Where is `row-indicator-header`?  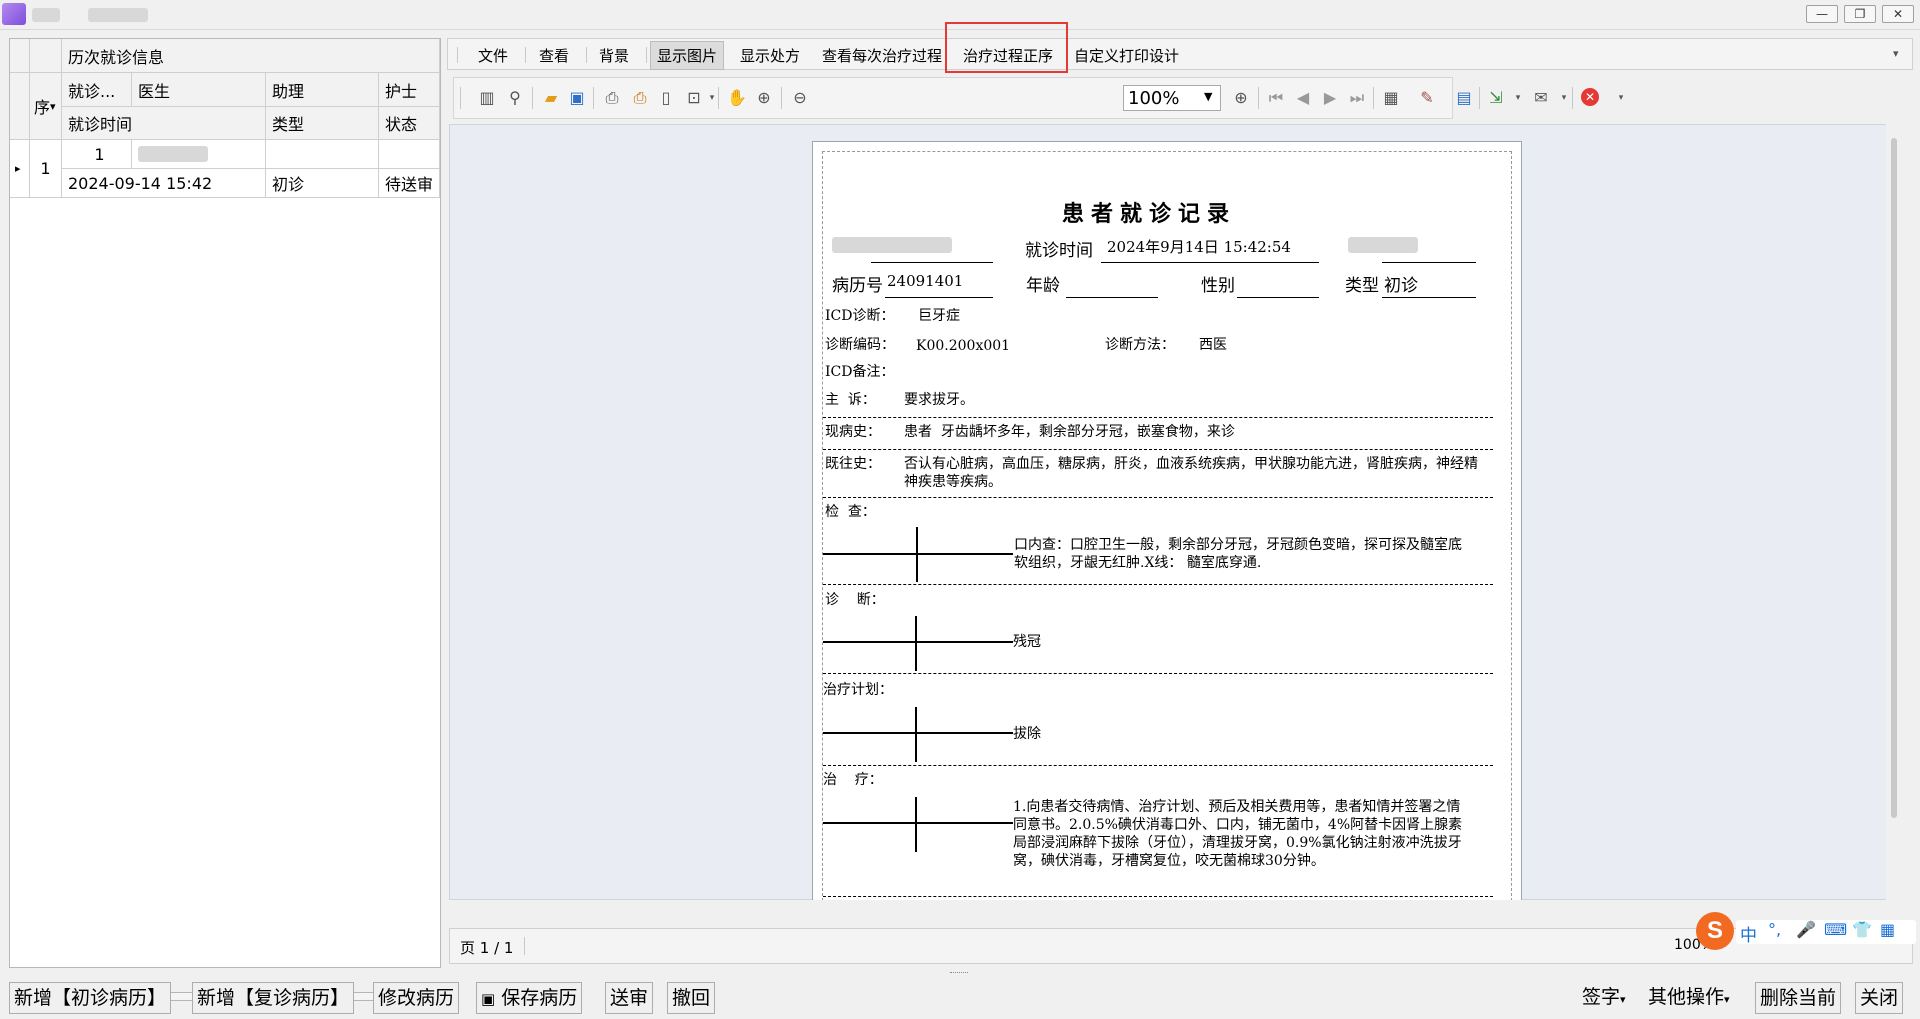 row-indicator-header is located at coordinates (20, 106).